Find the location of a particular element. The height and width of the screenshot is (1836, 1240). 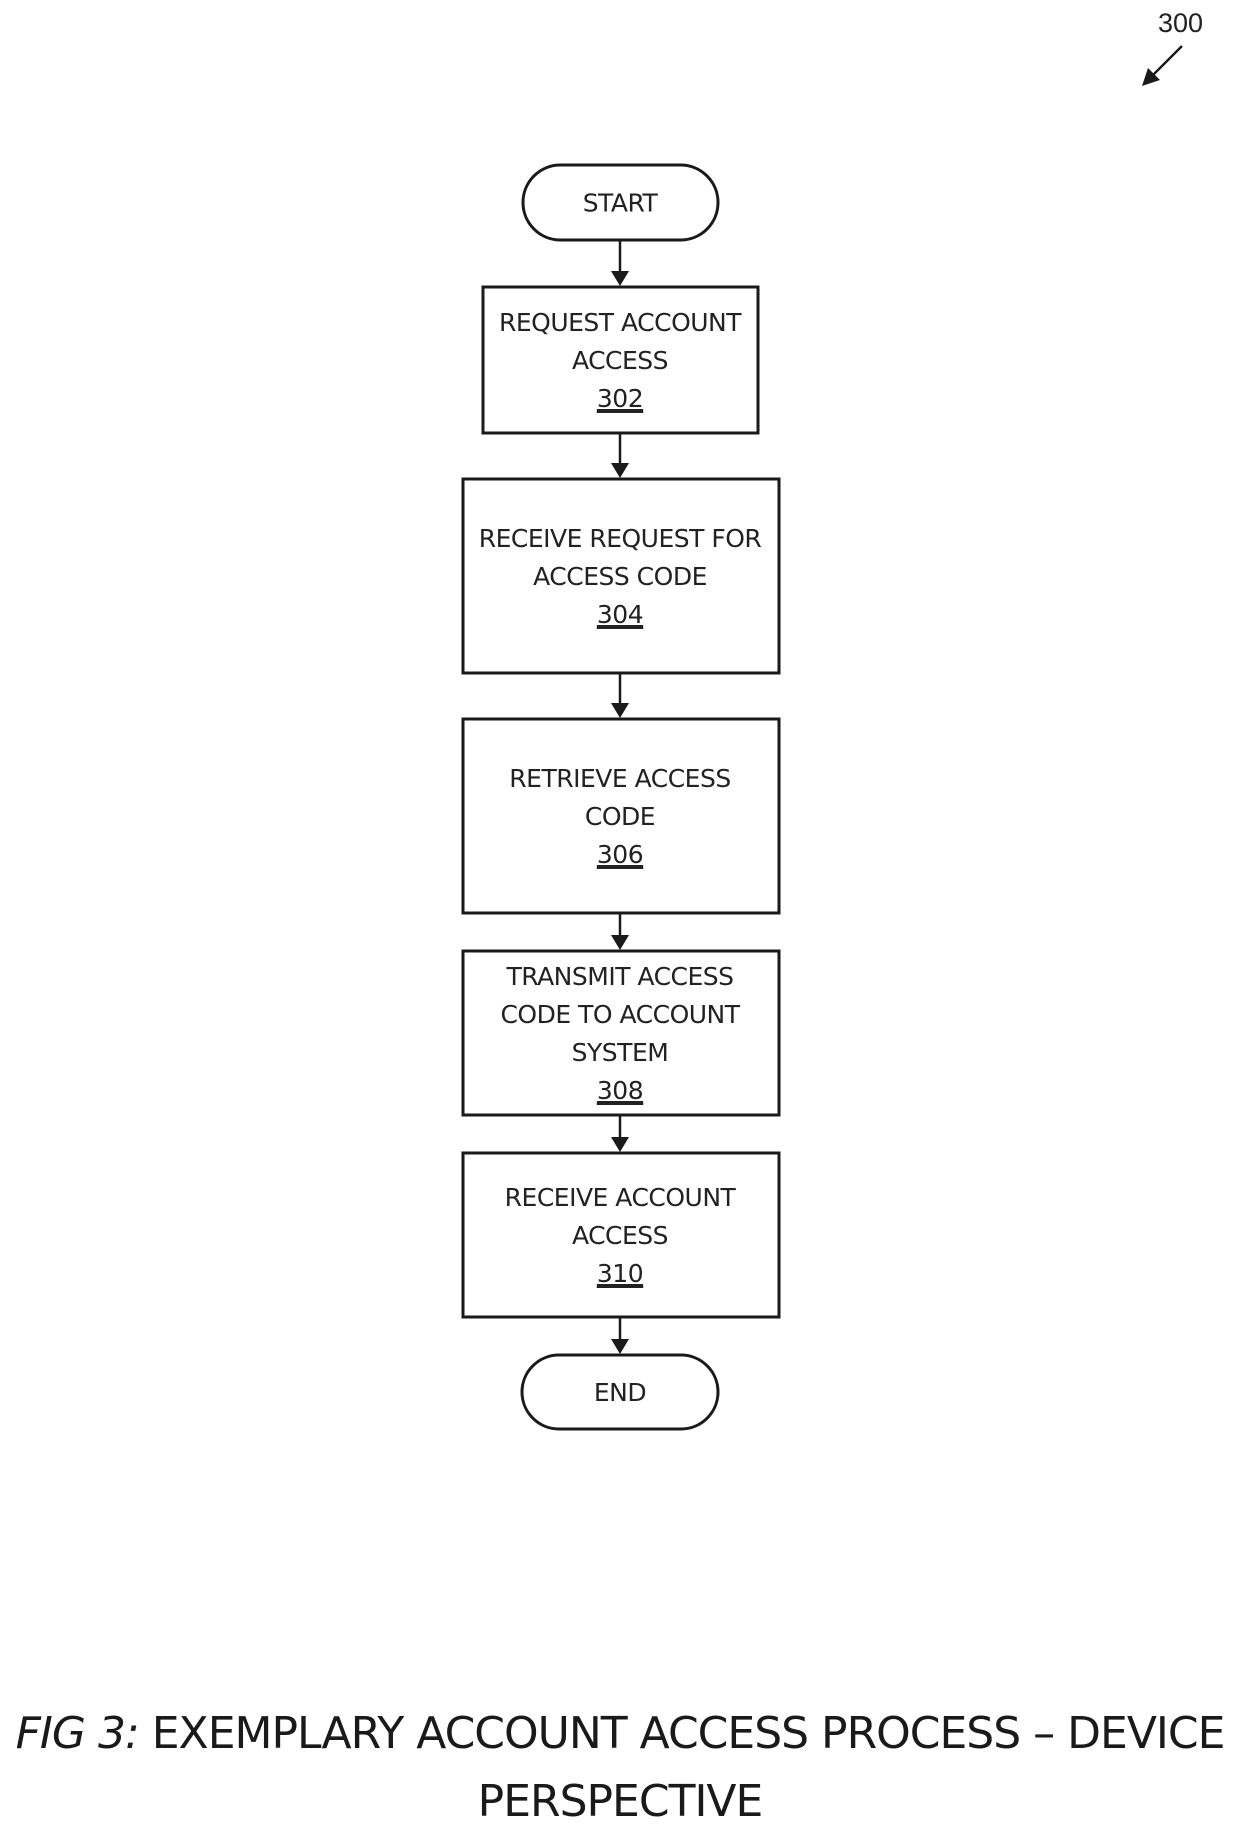

figure-reference-arrow is located at coordinates (1162, 65).